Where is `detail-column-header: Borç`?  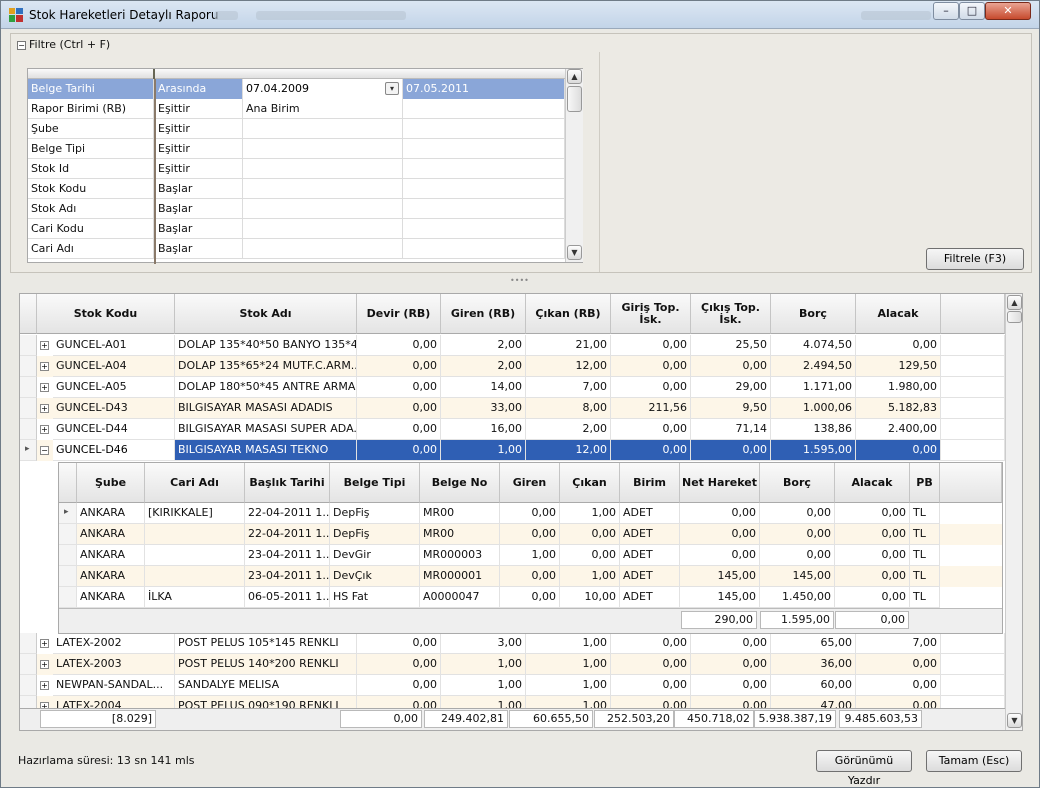 detail-column-header: Borç is located at coordinates (797, 483).